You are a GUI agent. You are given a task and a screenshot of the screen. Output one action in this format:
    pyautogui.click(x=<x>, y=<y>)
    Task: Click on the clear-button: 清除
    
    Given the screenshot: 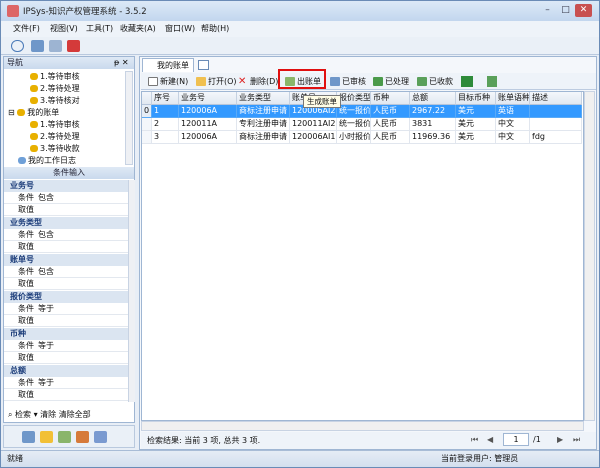 What is the action you would take?
    pyautogui.click(x=48, y=414)
    